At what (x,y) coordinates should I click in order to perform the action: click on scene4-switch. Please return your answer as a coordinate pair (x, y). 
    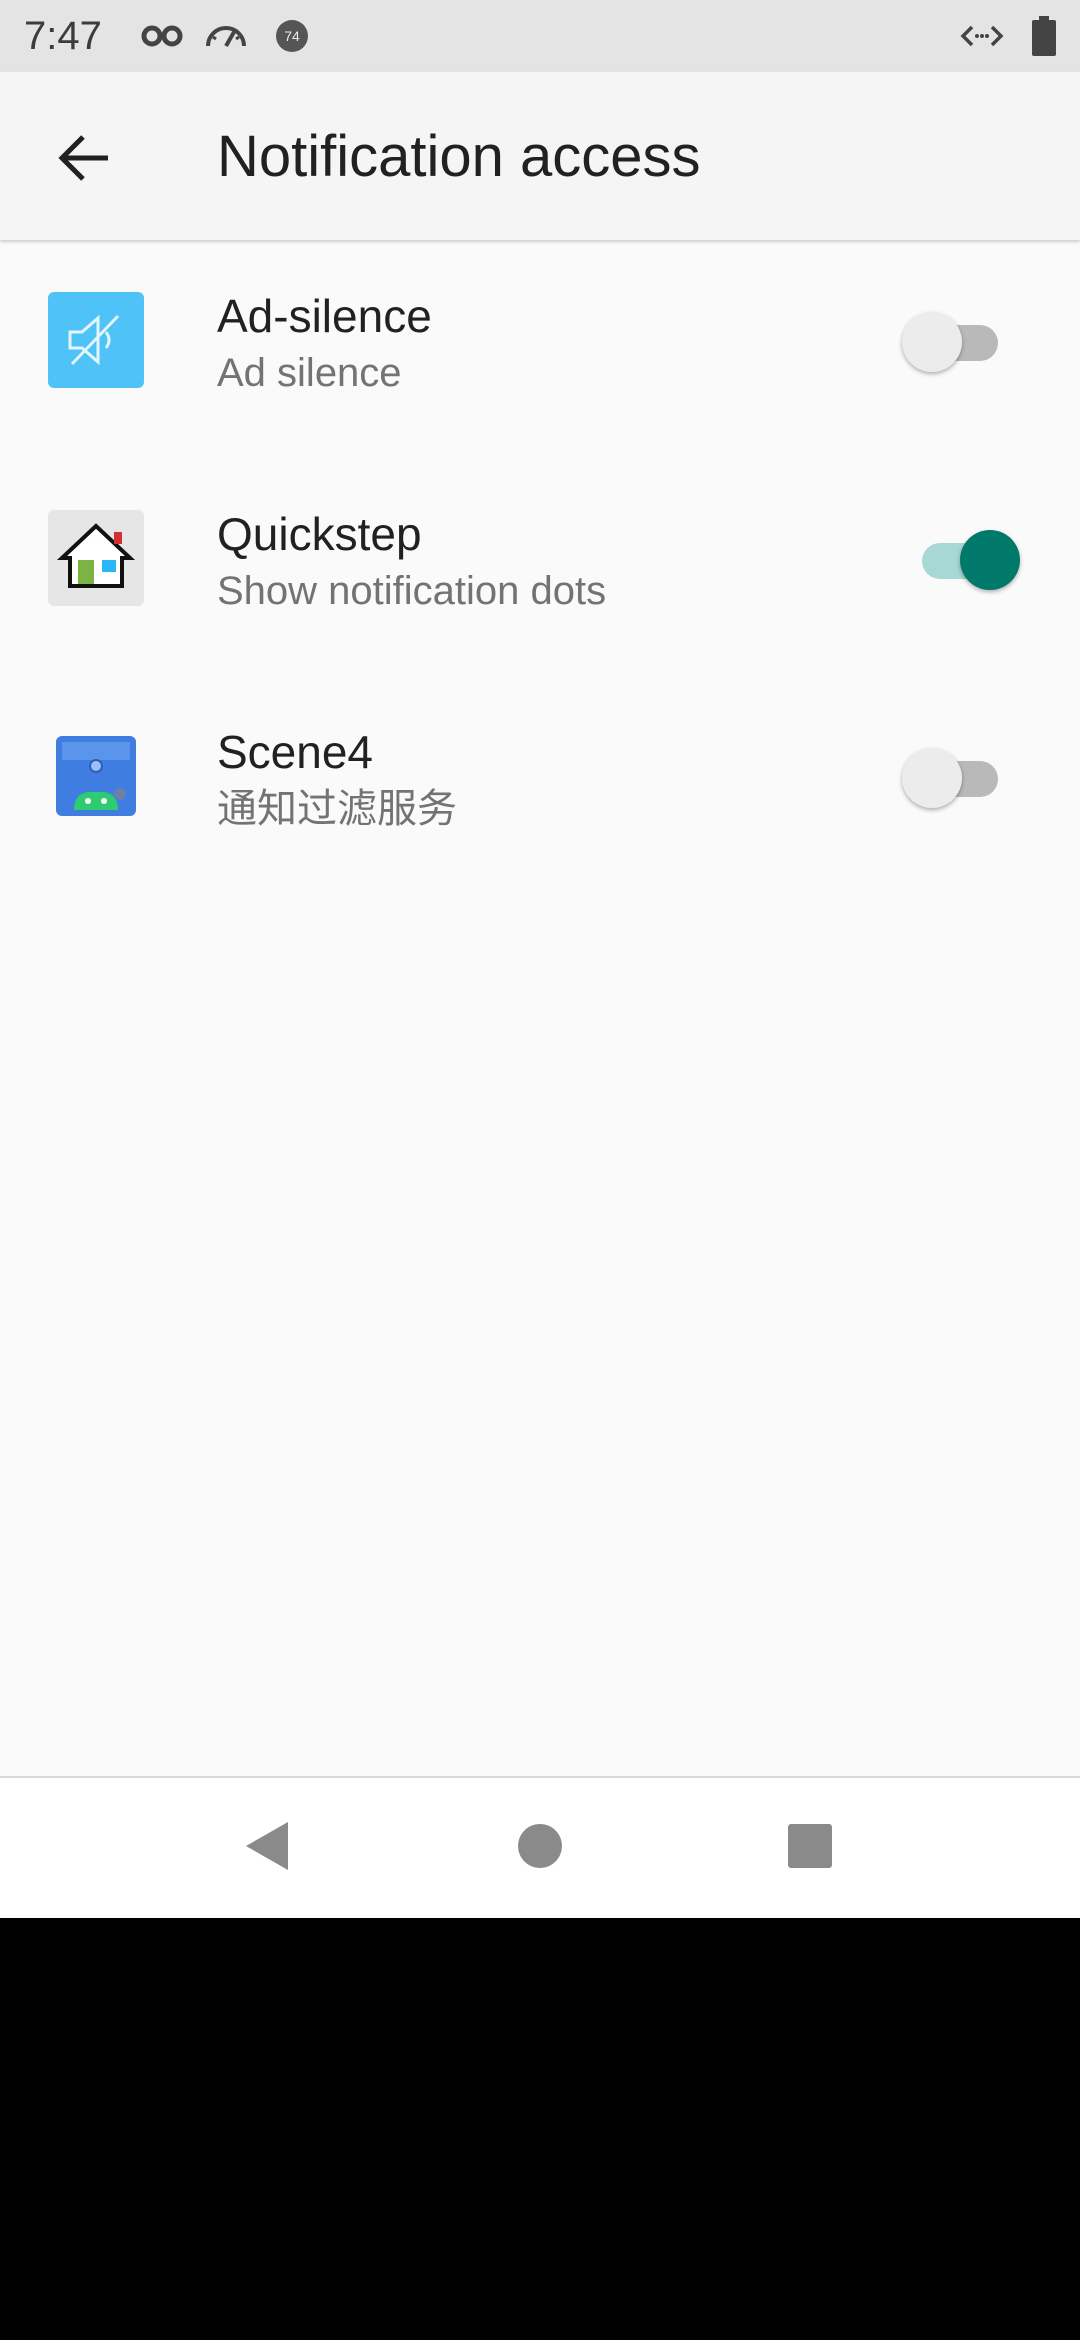
    Looking at the image, I should click on (960, 776).